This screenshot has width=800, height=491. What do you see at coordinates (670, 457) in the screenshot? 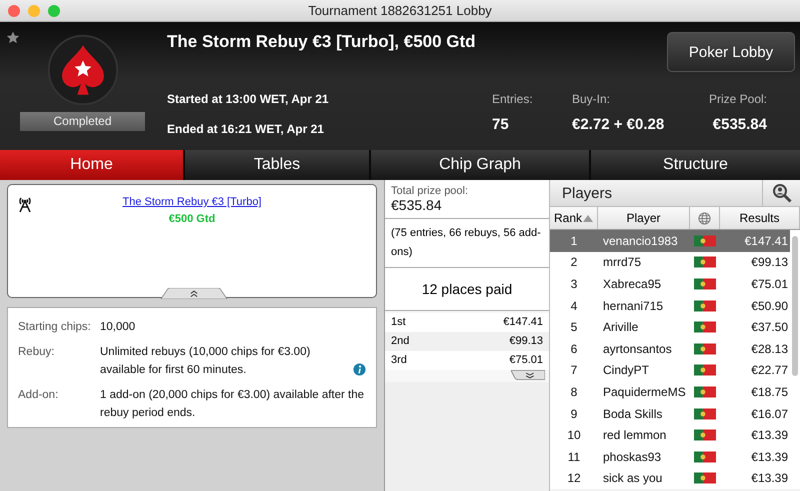
I see `player-row: 11 phoskas93 €13.39` at bounding box center [670, 457].